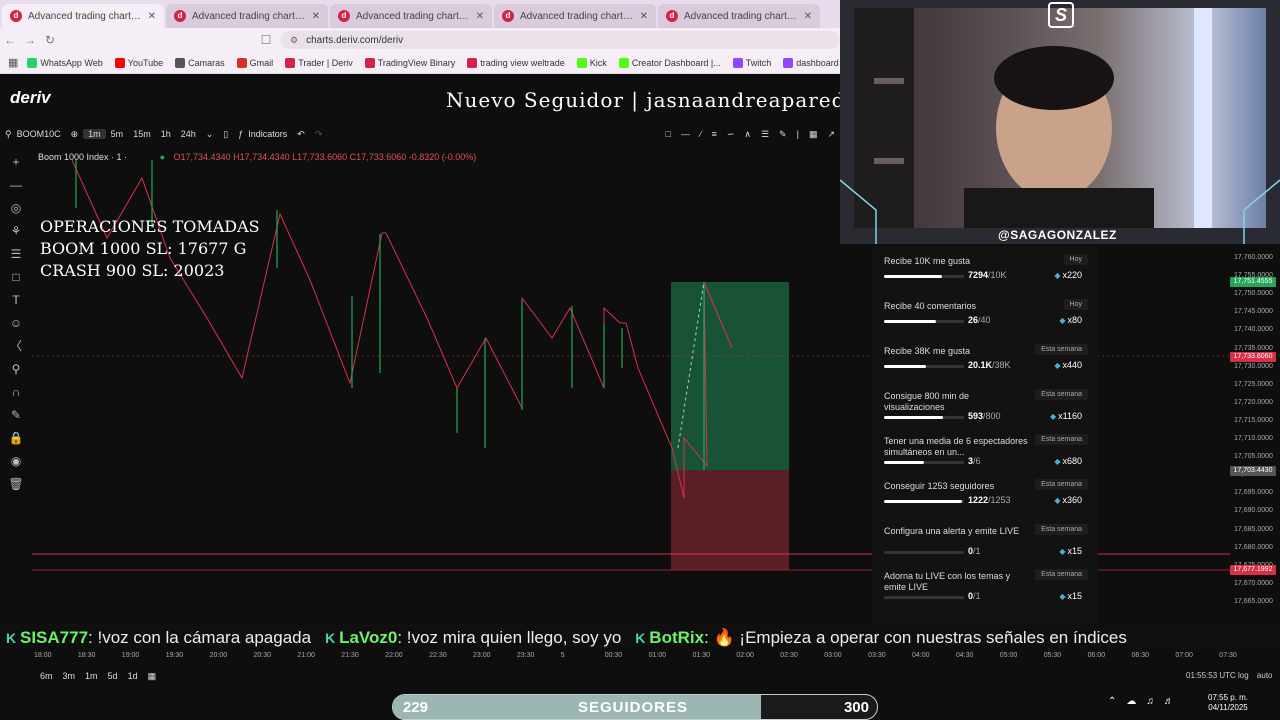  Describe the element at coordinates (16, 415) in the screenshot. I see `lock-drawing-icon: ✎` at that location.